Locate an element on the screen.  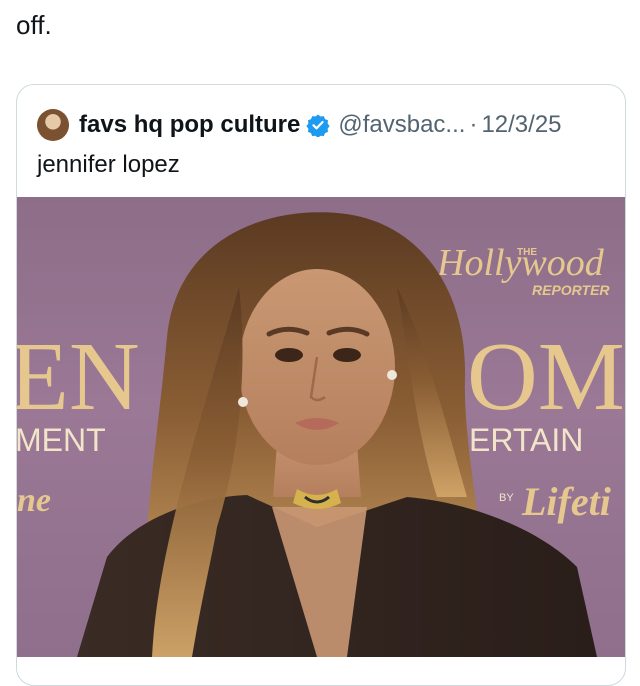
backdrop-right-sub: ERTAIN is located at coordinates (526, 440).